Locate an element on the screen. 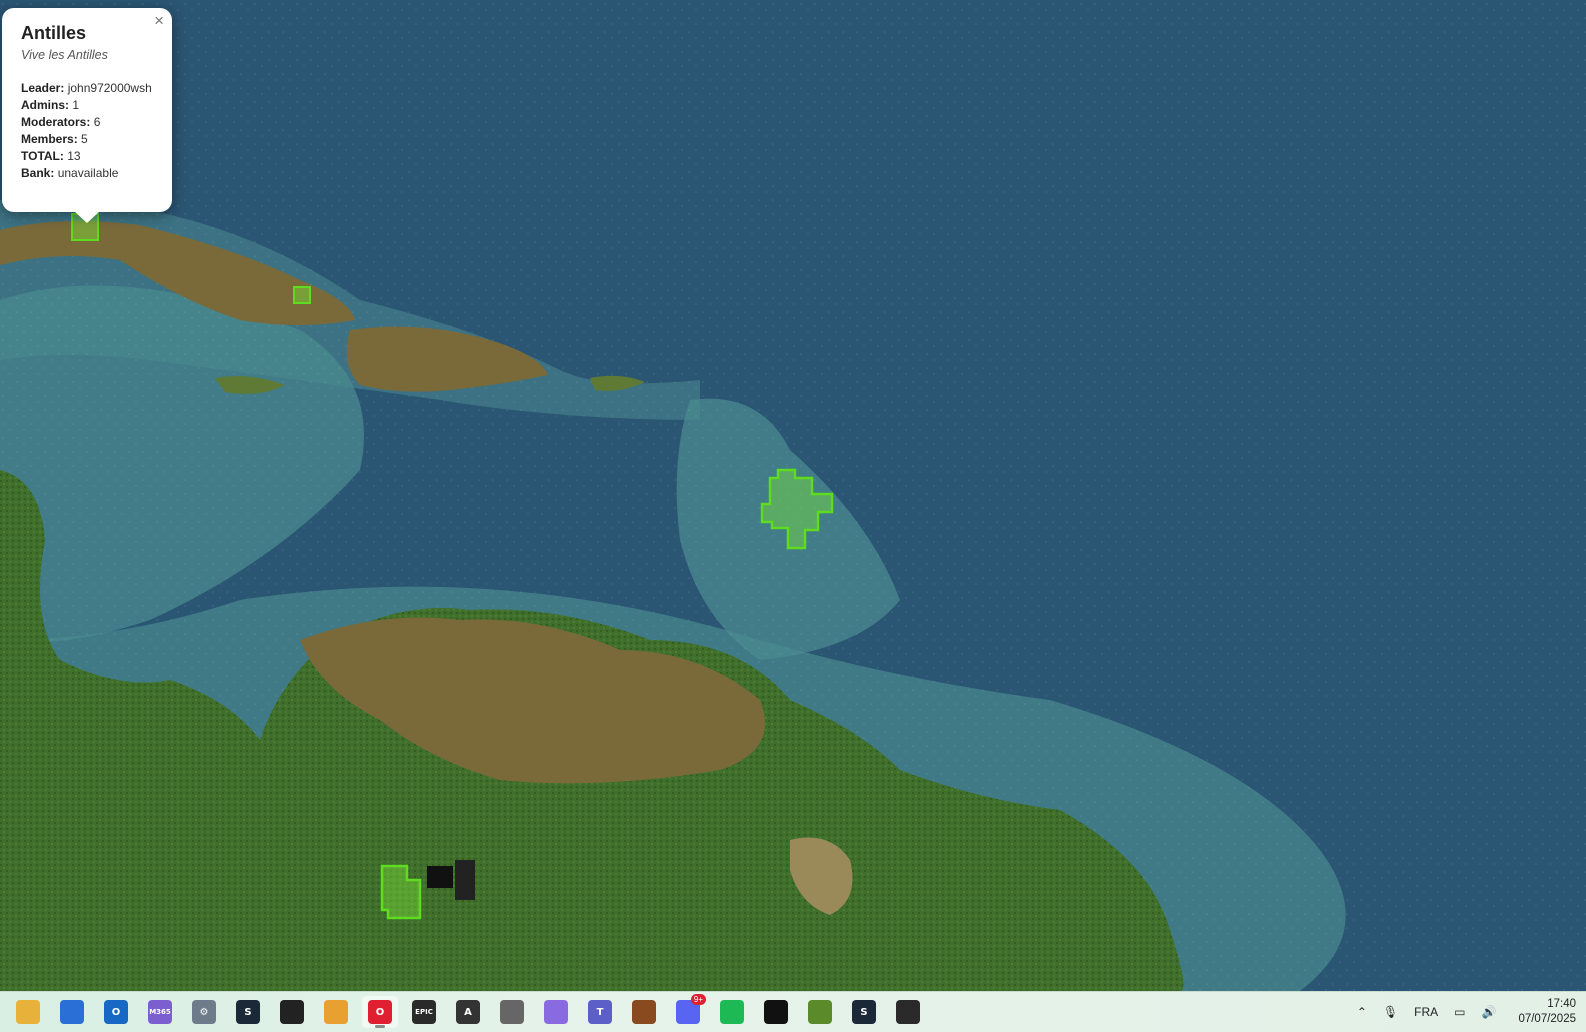  info-row-leader: Leader: john972000wsh is located at coordinates (86, 88).